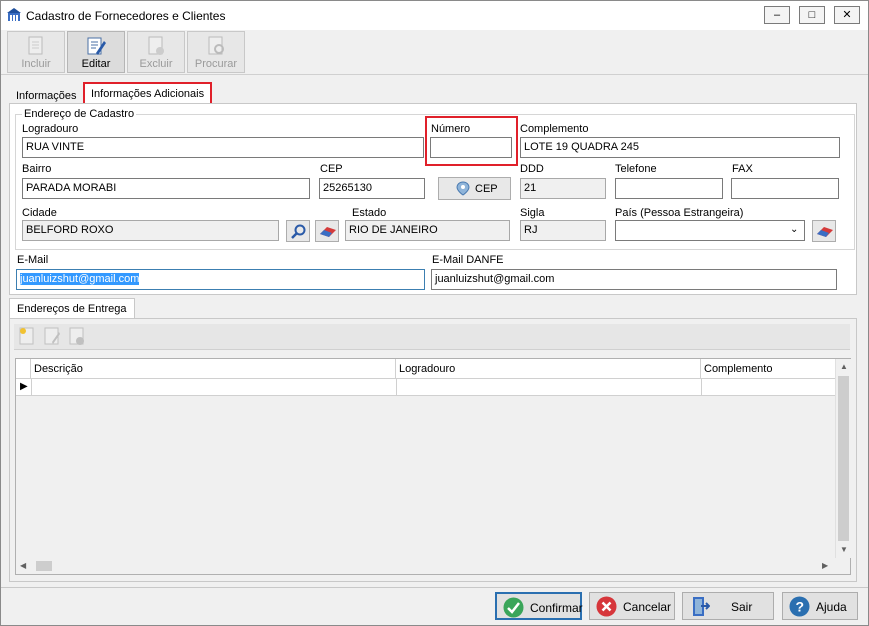  I want to click on close-button: ✕, so click(847, 15).